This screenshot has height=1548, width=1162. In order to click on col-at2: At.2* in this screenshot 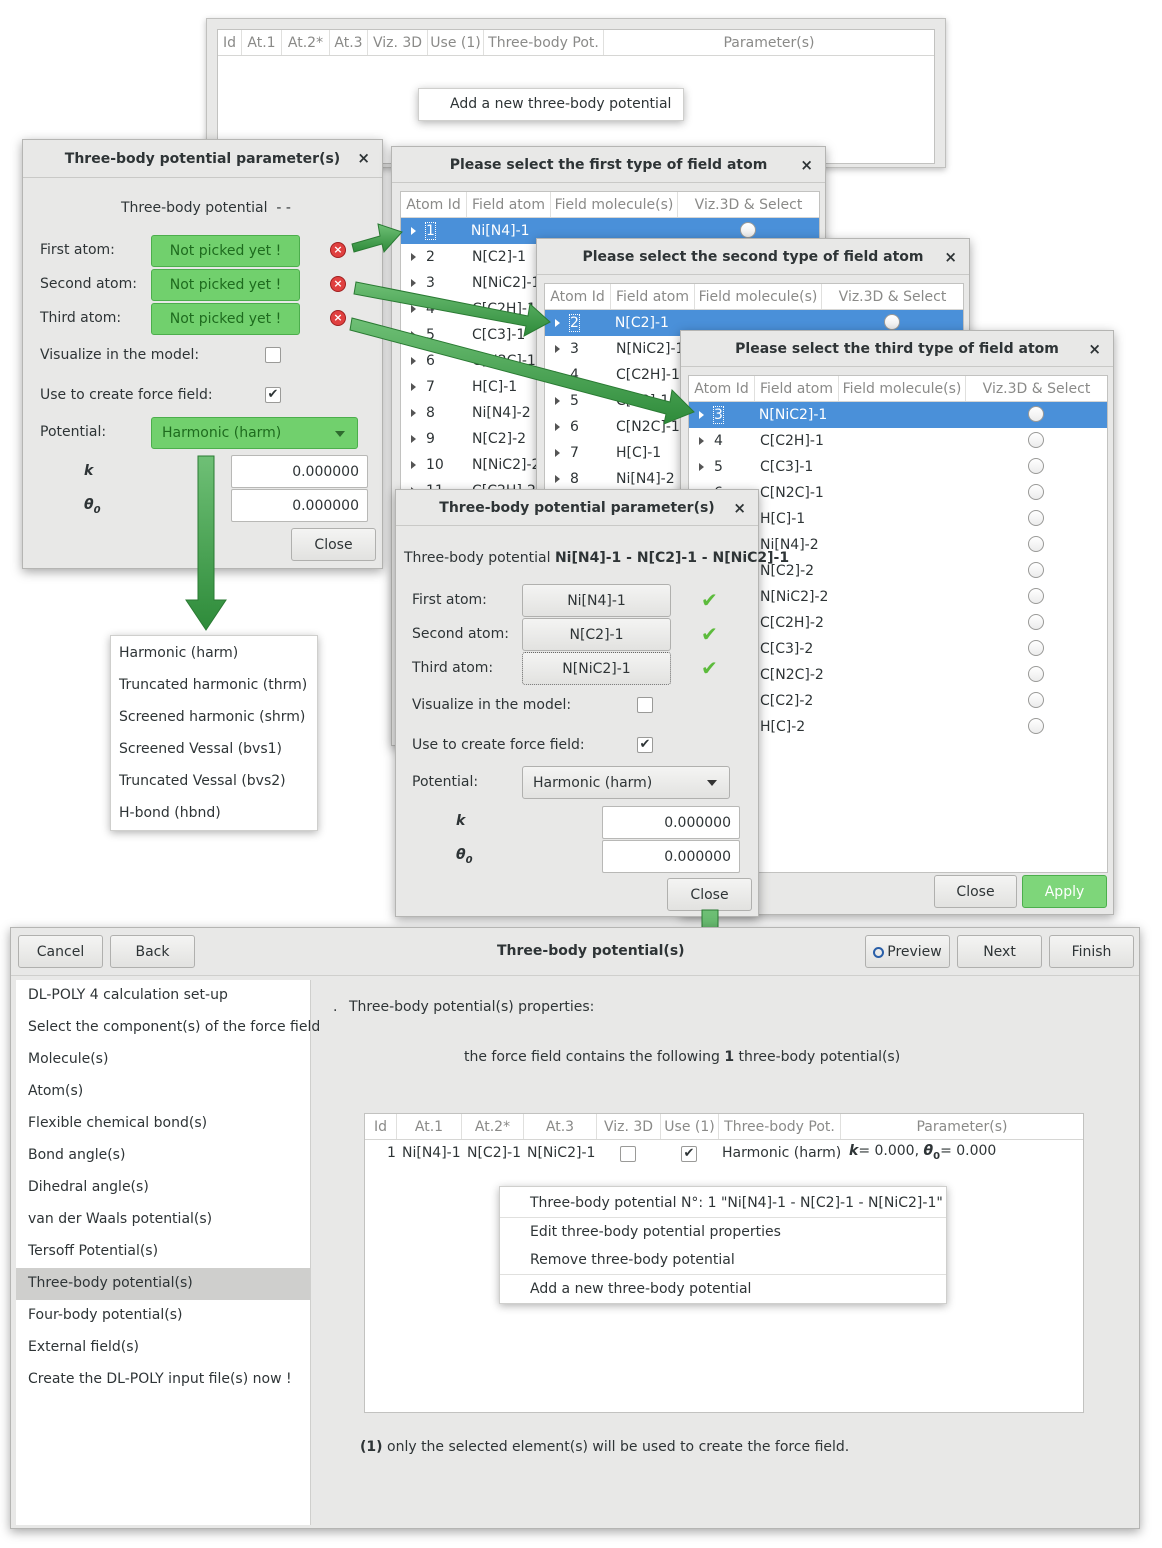, I will do `click(306, 42)`.